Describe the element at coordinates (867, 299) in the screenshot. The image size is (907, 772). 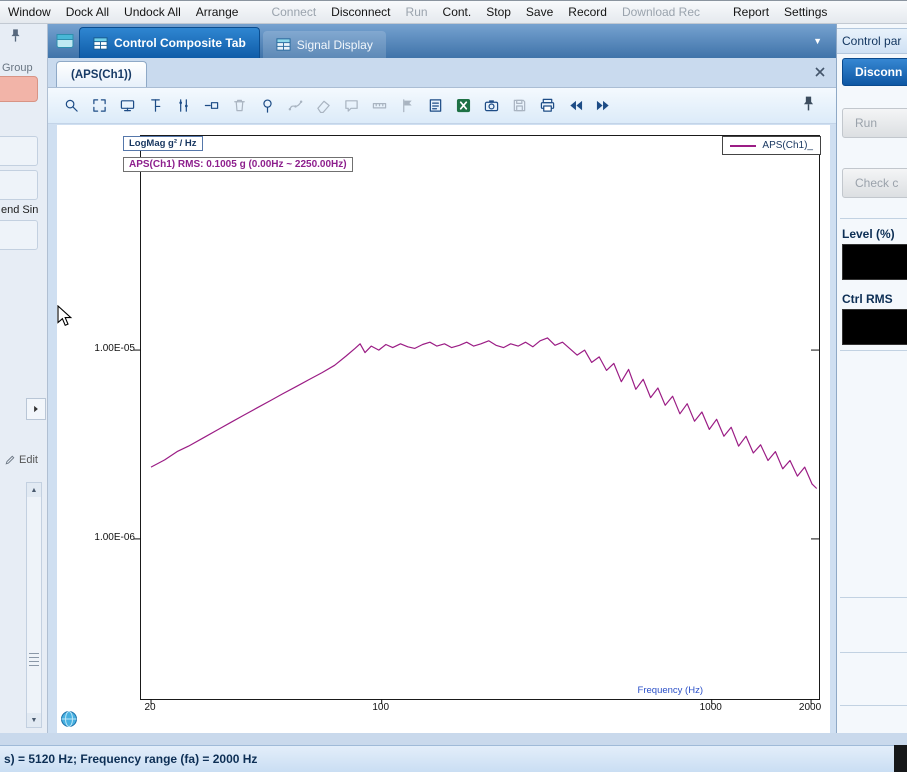
I see `ctrl-rms-label: Ctrl RMS` at that location.